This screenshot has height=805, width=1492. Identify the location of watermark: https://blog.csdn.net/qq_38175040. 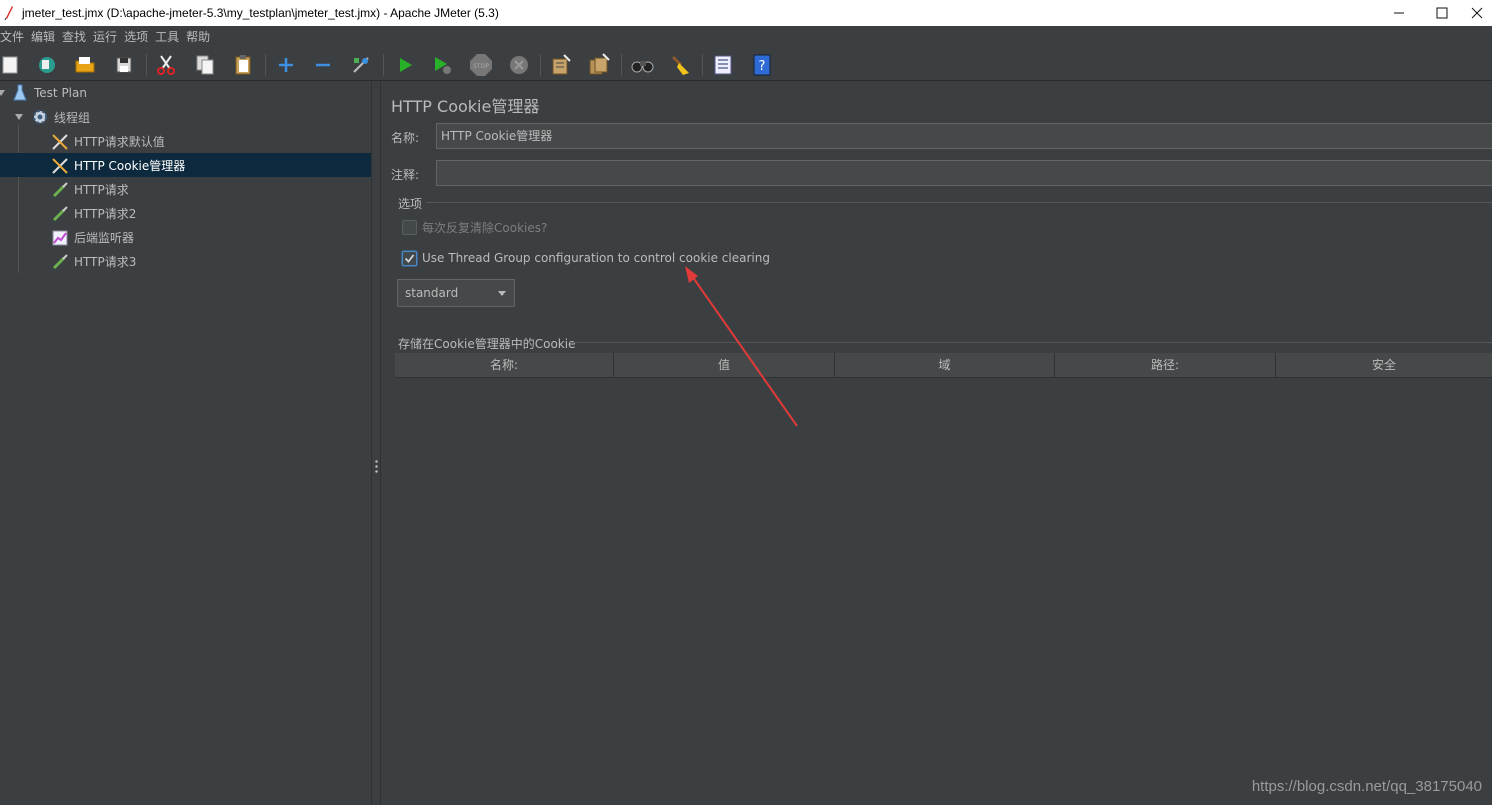
(1366, 786).